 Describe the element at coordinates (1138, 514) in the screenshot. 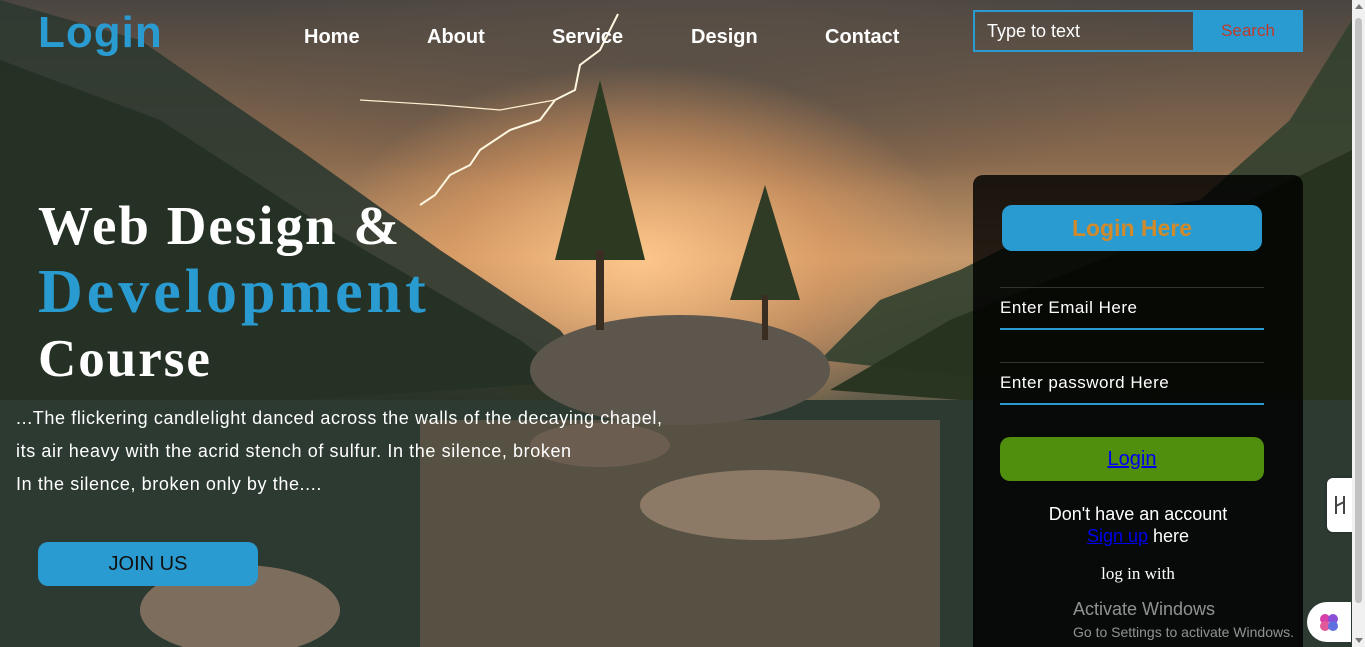

I see `account-text: Don't have an account` at that location.